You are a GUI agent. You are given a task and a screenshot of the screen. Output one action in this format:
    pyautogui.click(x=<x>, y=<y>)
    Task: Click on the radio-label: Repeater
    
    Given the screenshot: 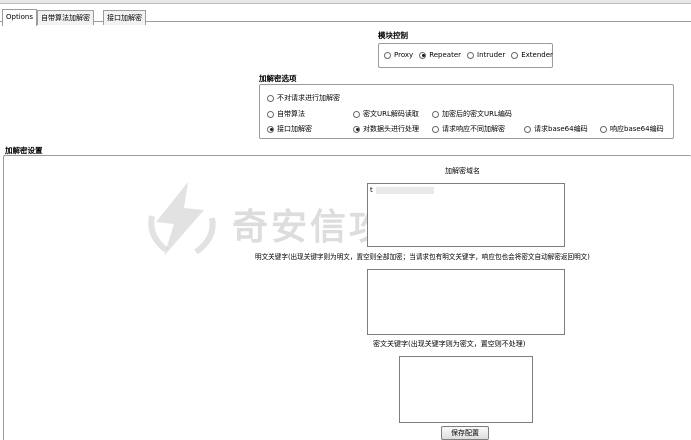 What is the action you would take?
    pyautogui.click(x=445, y=55)
    